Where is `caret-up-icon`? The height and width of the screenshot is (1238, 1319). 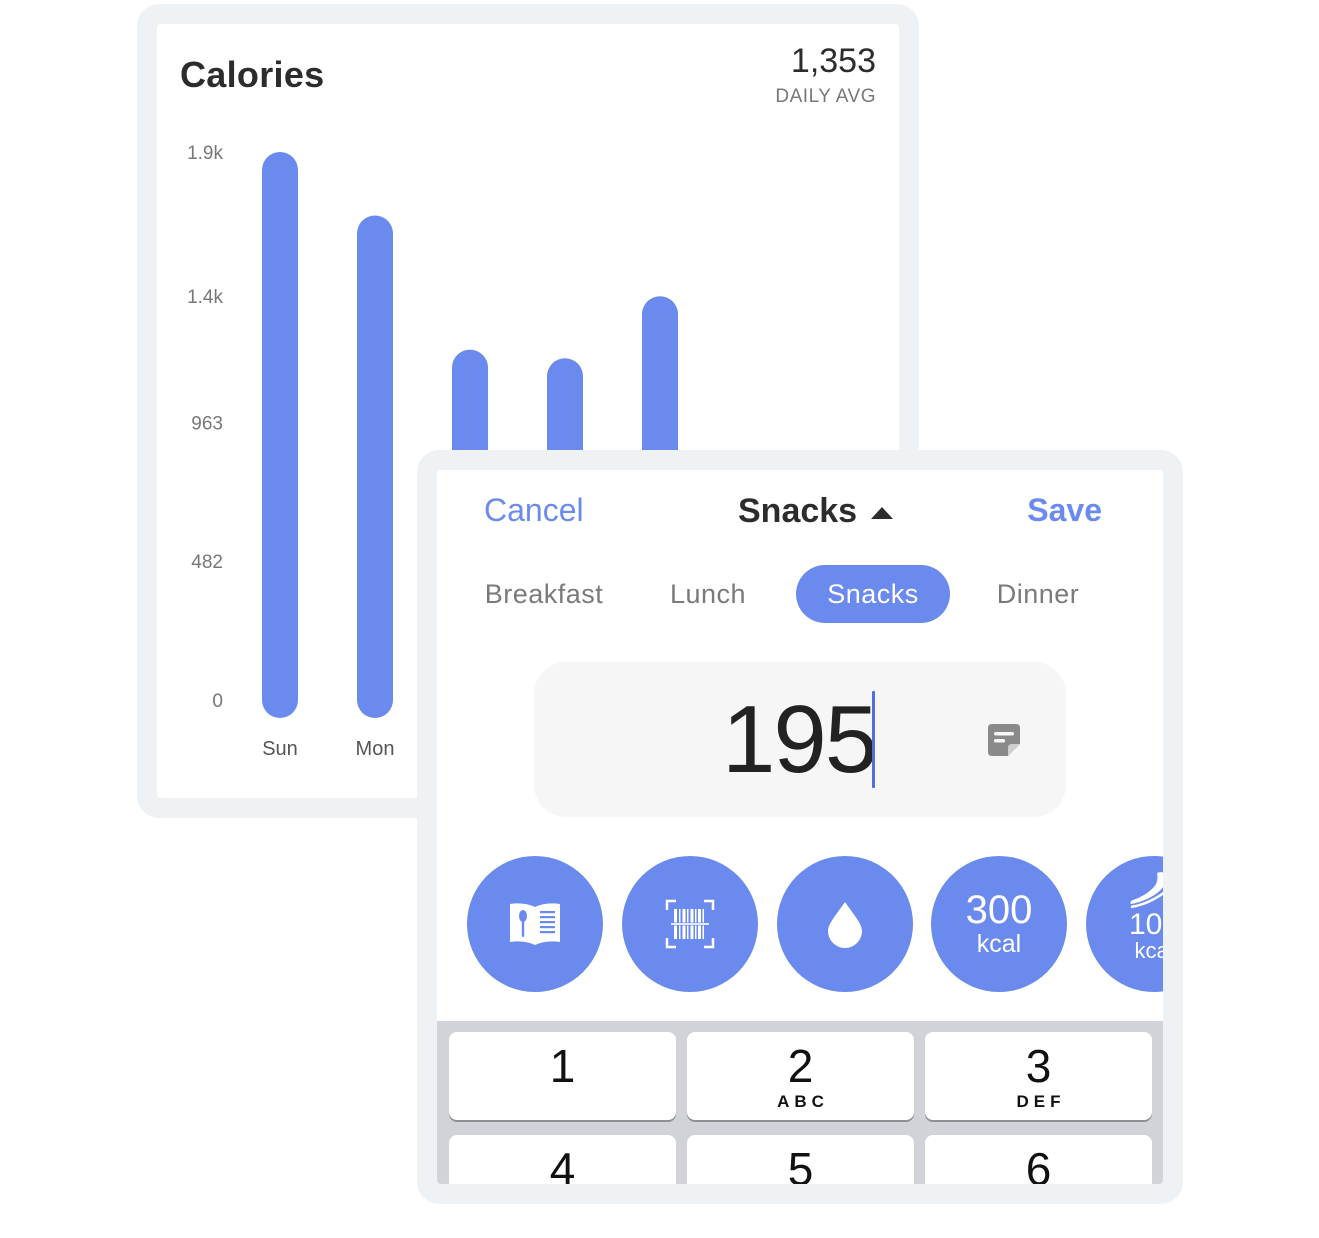 caret-up-icon is located at coordinates (882, 512).